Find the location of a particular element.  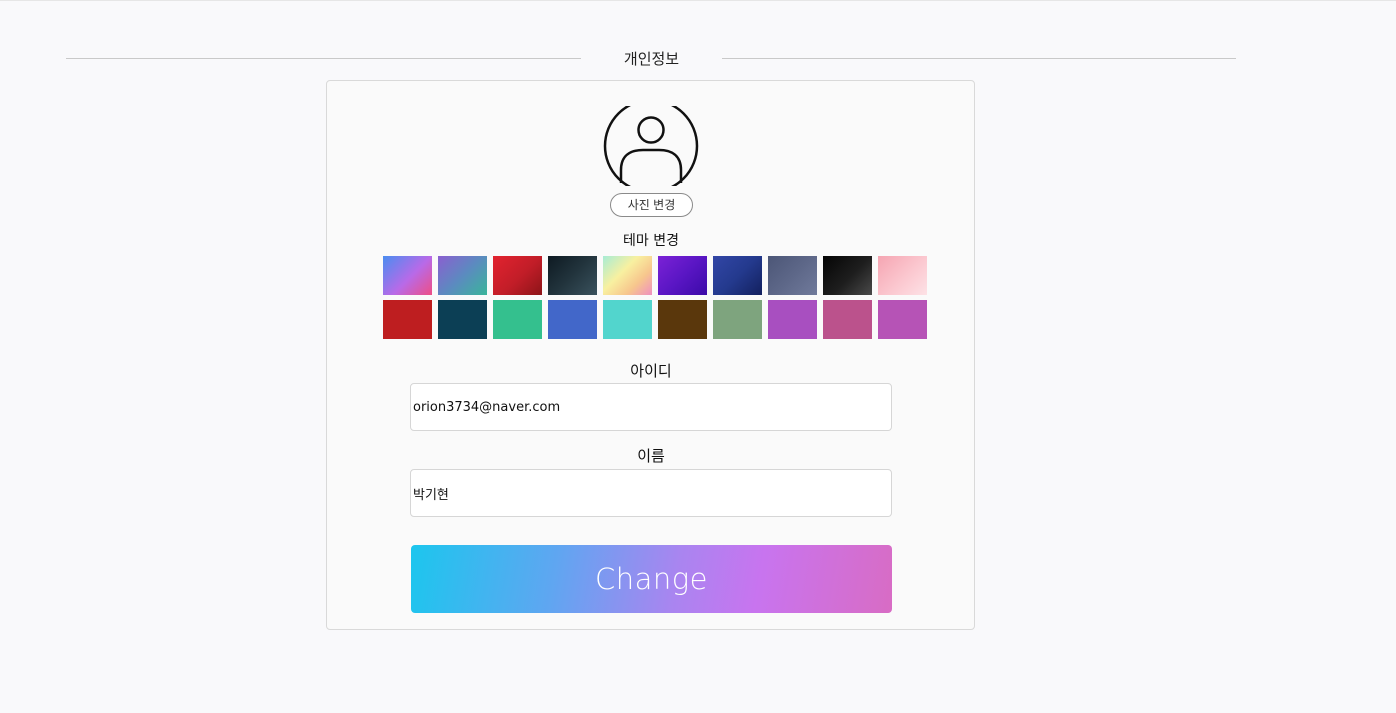

theme-swatch-slate-blue-gradient is located at coordinates (792, 275).